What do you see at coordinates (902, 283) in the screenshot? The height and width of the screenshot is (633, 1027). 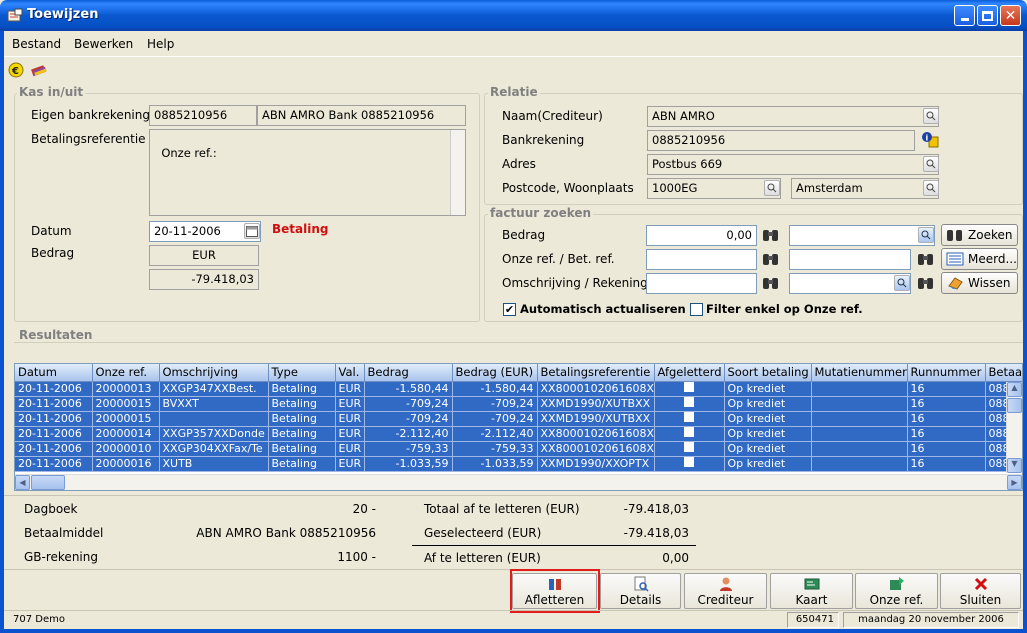 I see `rekening-lookup-icon` at bounding box center [902, 283].